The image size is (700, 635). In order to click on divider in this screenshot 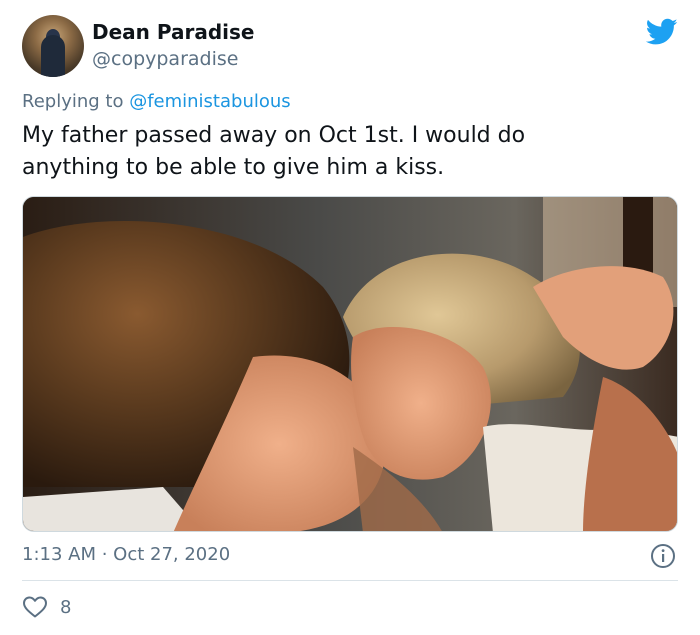, I will do `click(350, 580)`.